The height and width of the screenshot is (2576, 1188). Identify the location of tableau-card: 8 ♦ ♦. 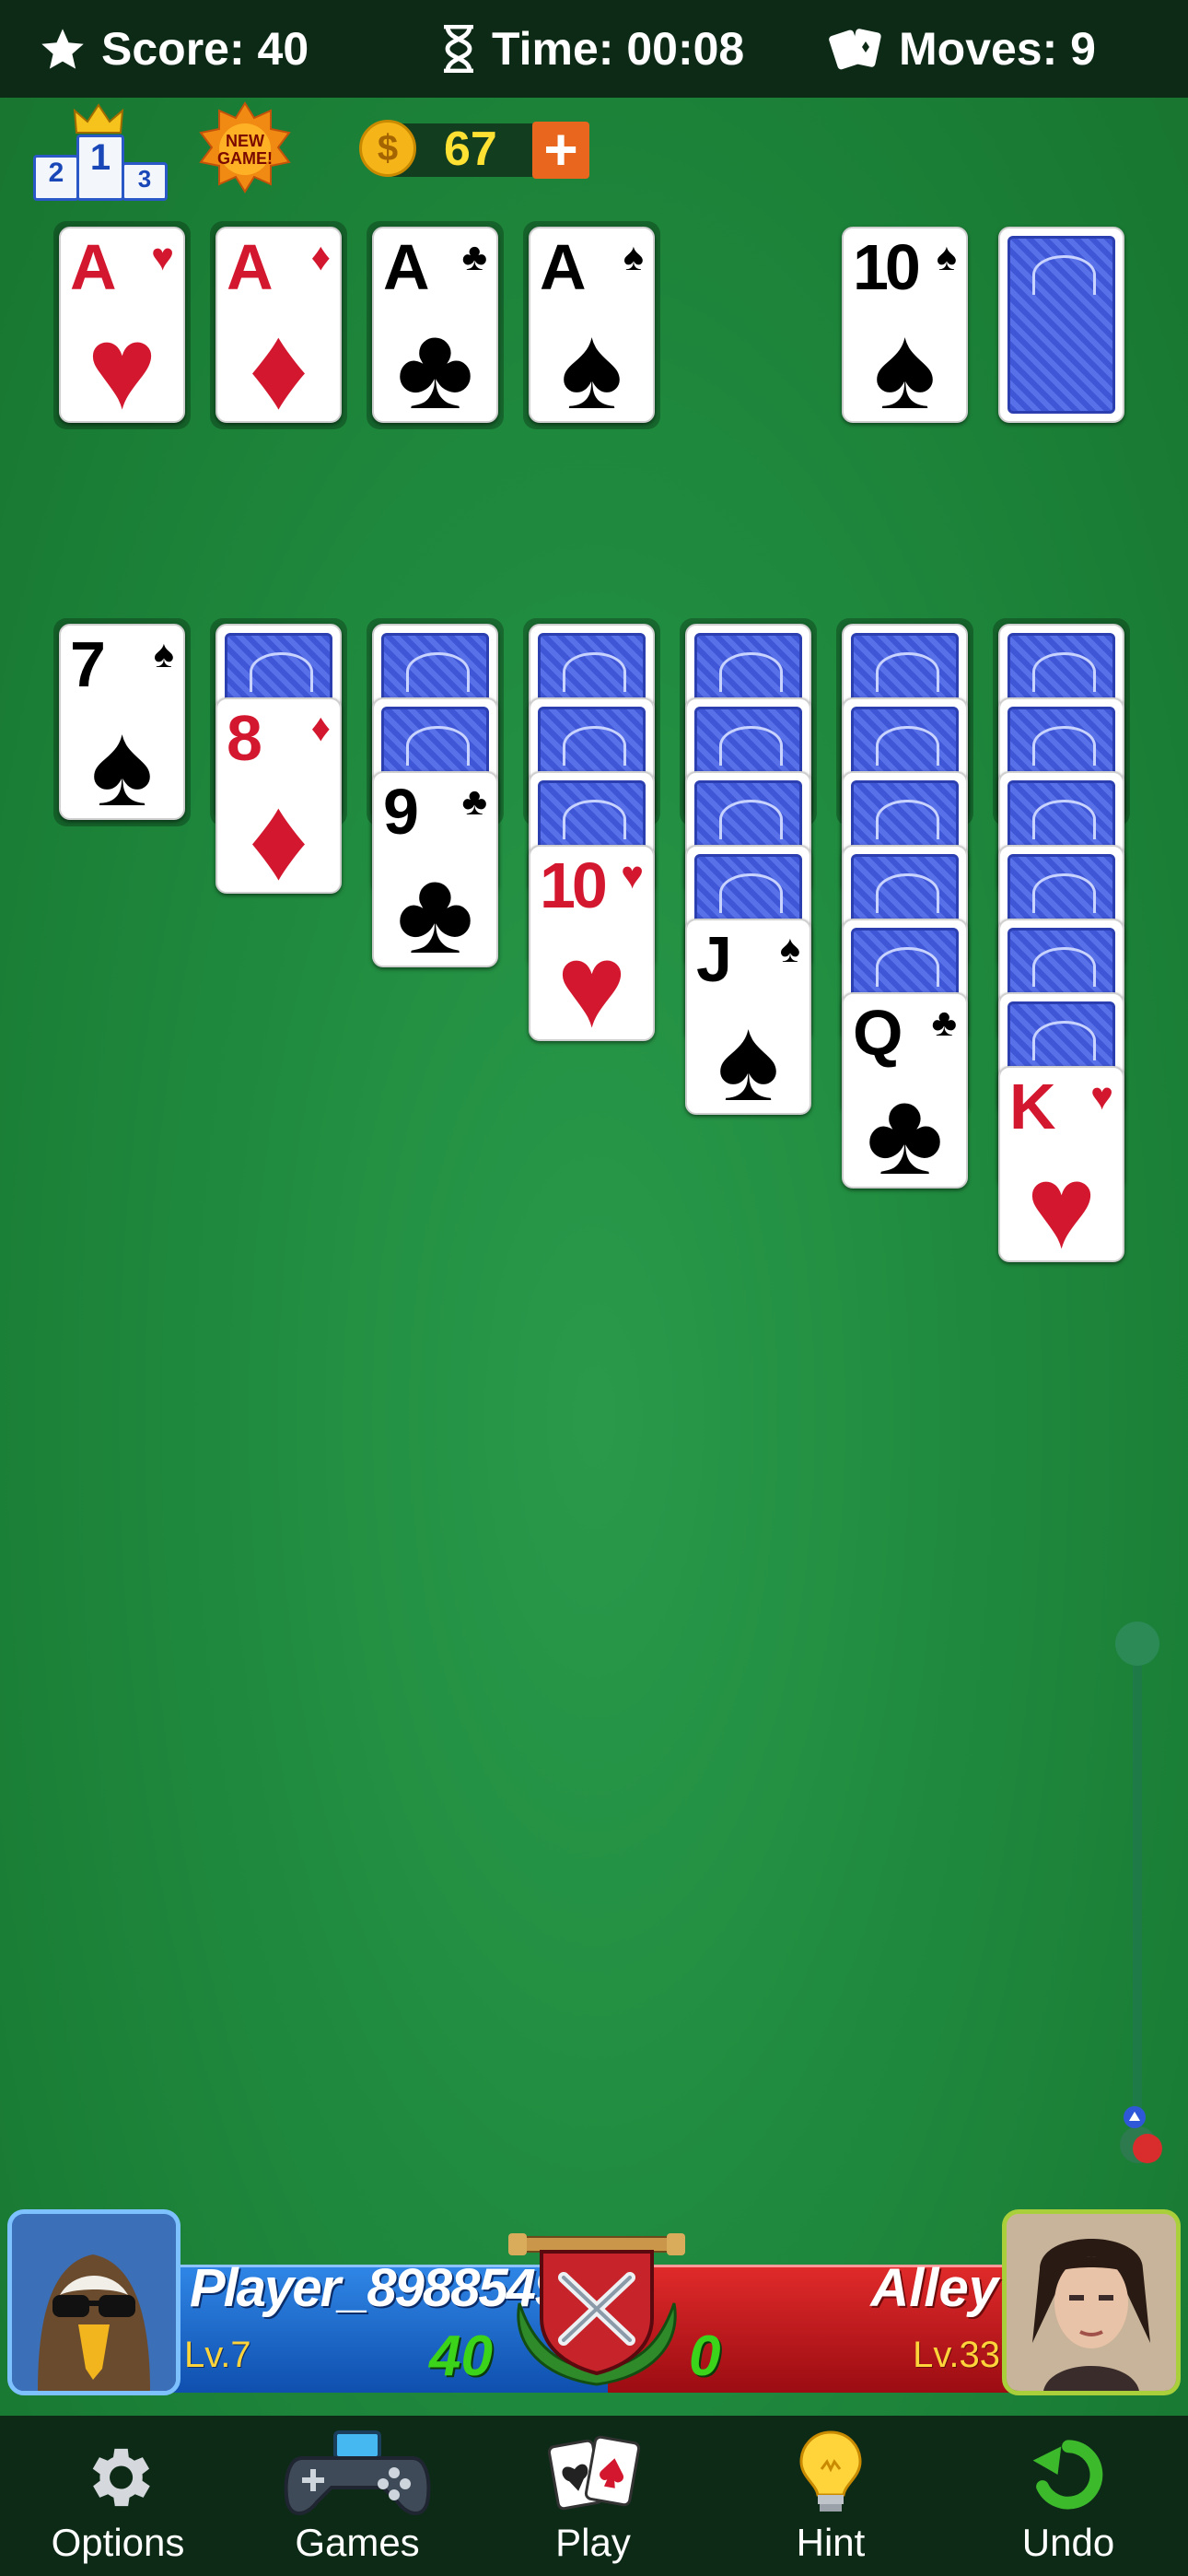
(278, 795).